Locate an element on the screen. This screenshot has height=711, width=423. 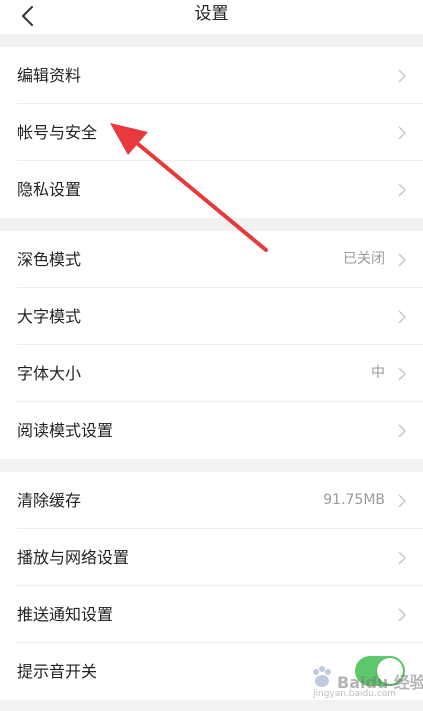
settings-item-label: 推送通知设置 is located at coordinates (65, 614).